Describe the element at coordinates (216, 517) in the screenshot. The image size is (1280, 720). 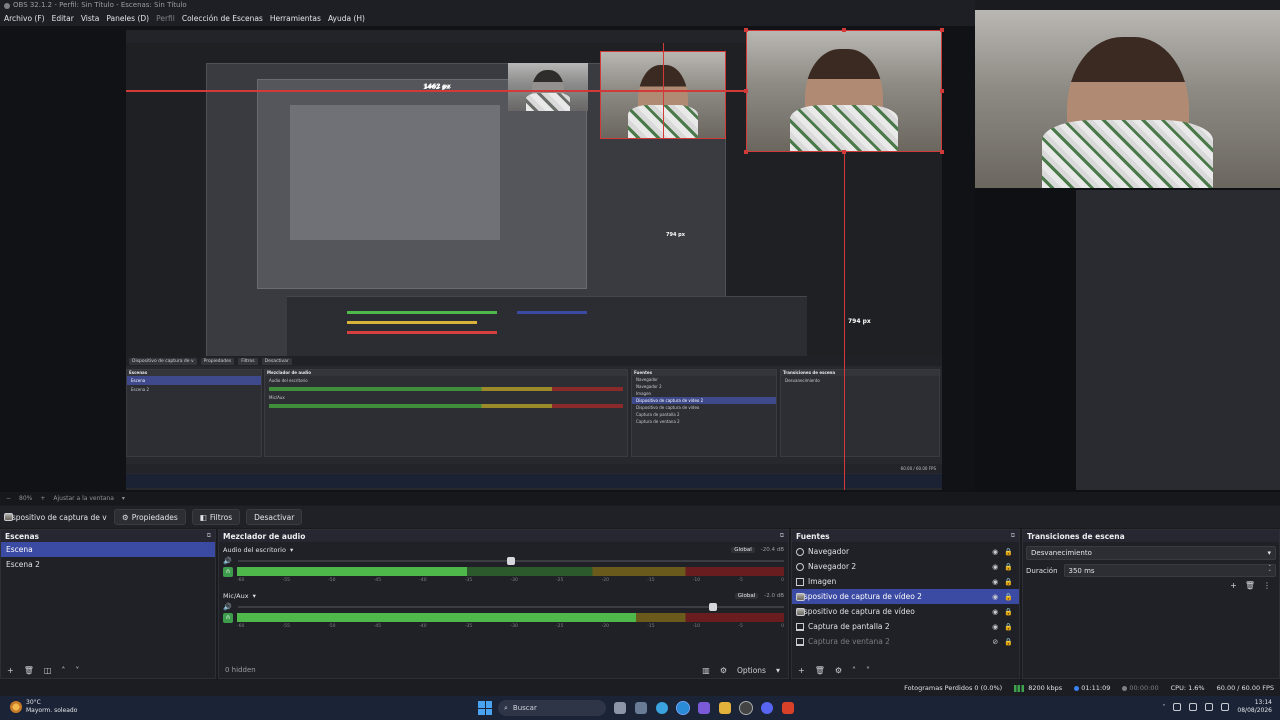
I see `filters-button: ◧ Filtros` at that location.